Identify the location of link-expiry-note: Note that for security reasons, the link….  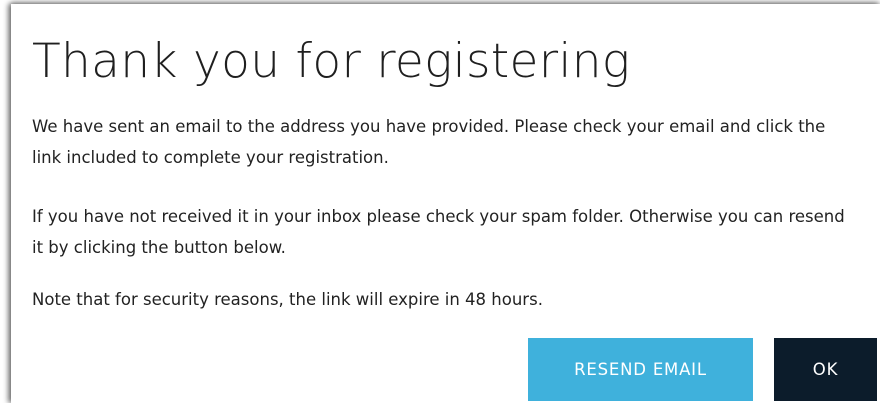
(287, 299).